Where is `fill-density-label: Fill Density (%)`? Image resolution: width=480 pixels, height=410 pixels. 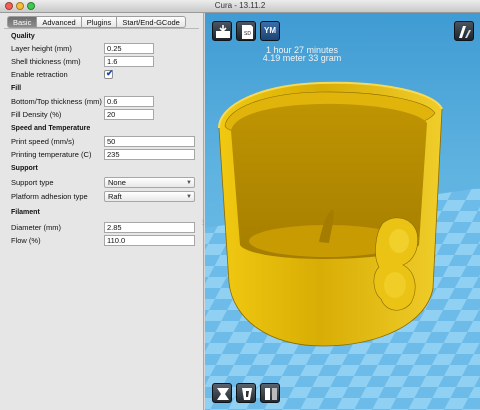 fill-density-label: Fill Density (%) is located at coordinates (36, 114).